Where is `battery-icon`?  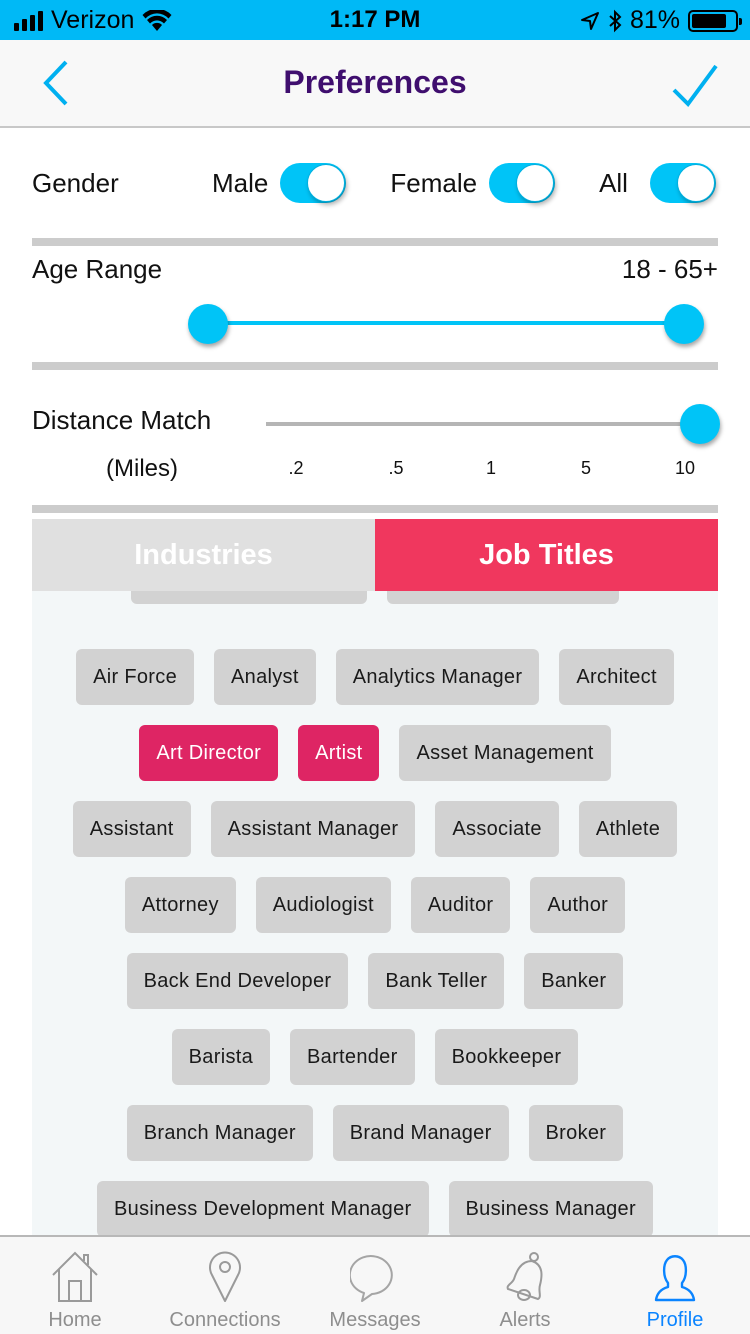 battery-icon is located at coordinates (715, 20).